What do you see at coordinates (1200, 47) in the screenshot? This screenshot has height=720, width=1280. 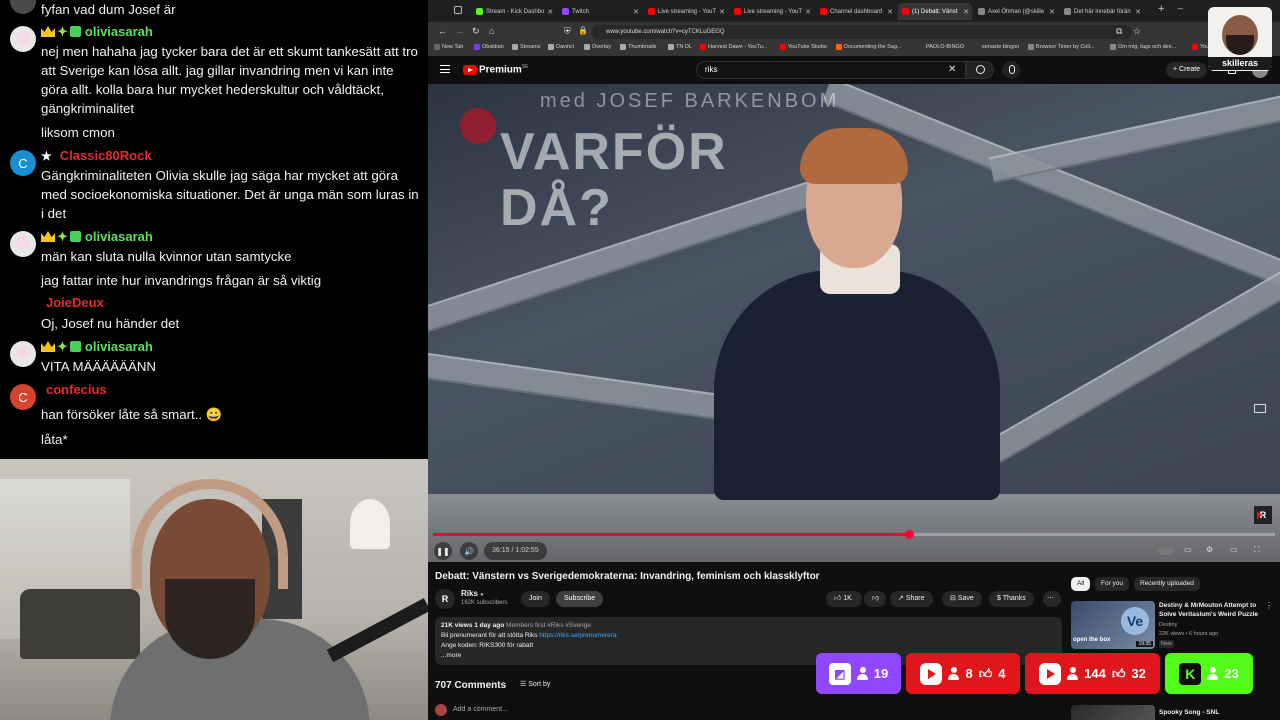 I see `bookmark-item: You` at bounding box center [1200, 47].